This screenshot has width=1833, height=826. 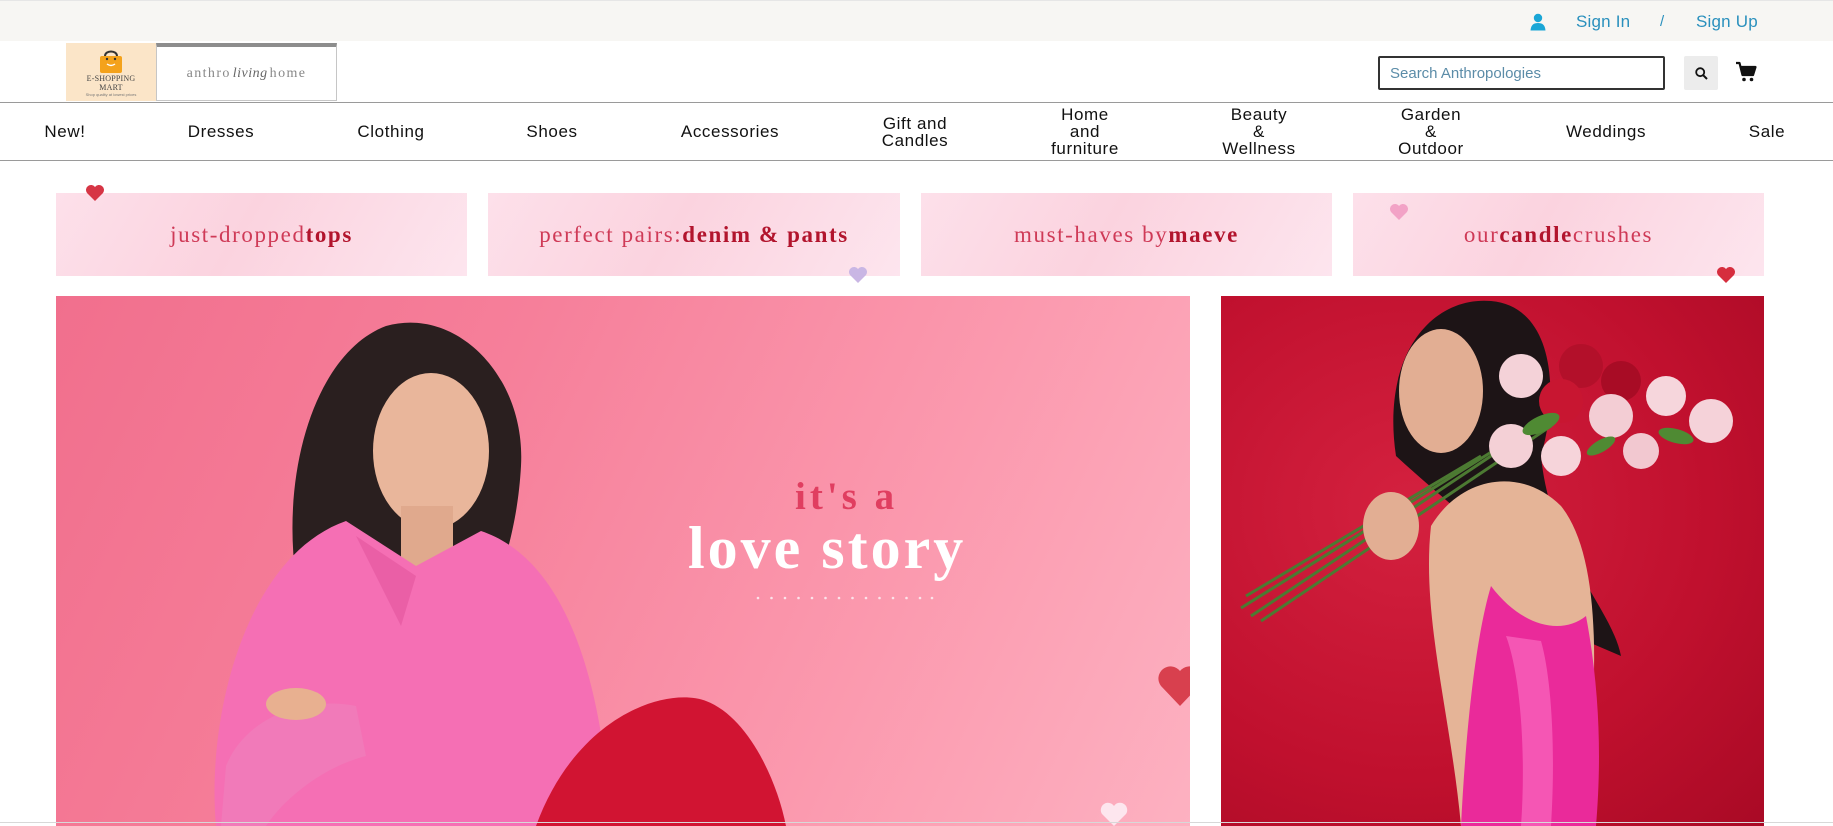 What do you see at coordinates (221, 131) in the screenshot?
I see `nav-item-dresses: Dresses` at bounding box center [221, 131].